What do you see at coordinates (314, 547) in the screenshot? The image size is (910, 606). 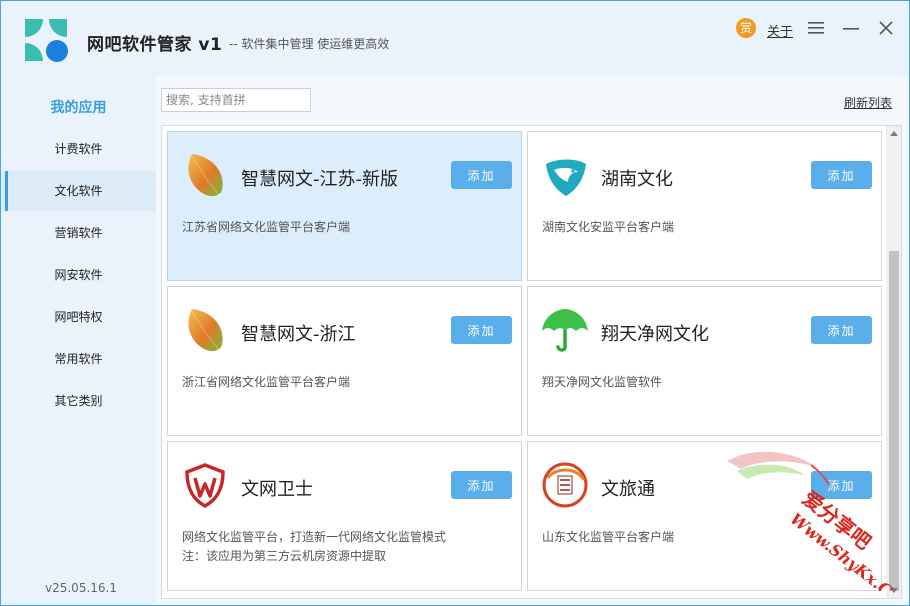 I see `app-description: 网络文化监管平台，打造新一代网络文化监管模式 注：该应用为第三方云机房资源中提取` at bounding box center [314, 547].